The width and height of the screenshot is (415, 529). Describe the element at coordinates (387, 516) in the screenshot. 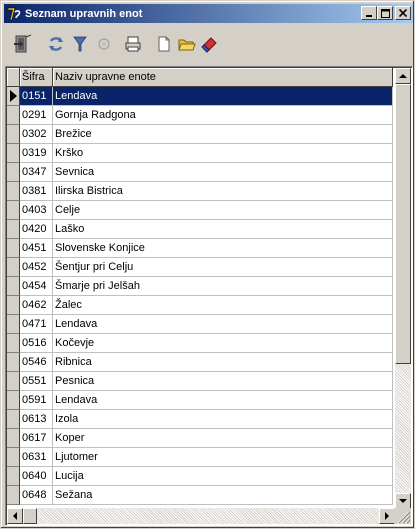

I see `scroll-right-button` at that location.